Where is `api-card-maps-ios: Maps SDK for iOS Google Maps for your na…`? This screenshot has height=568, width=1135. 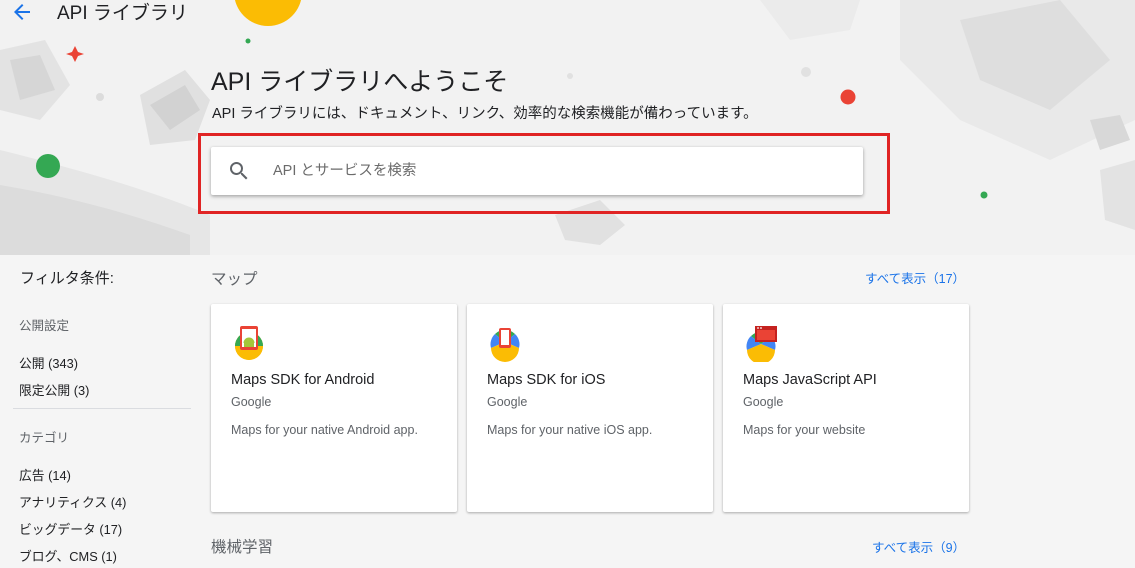 api-card-maps-ios: Maps SDK for iOS Google Maps for your na… is located at coordinates (590, 408).